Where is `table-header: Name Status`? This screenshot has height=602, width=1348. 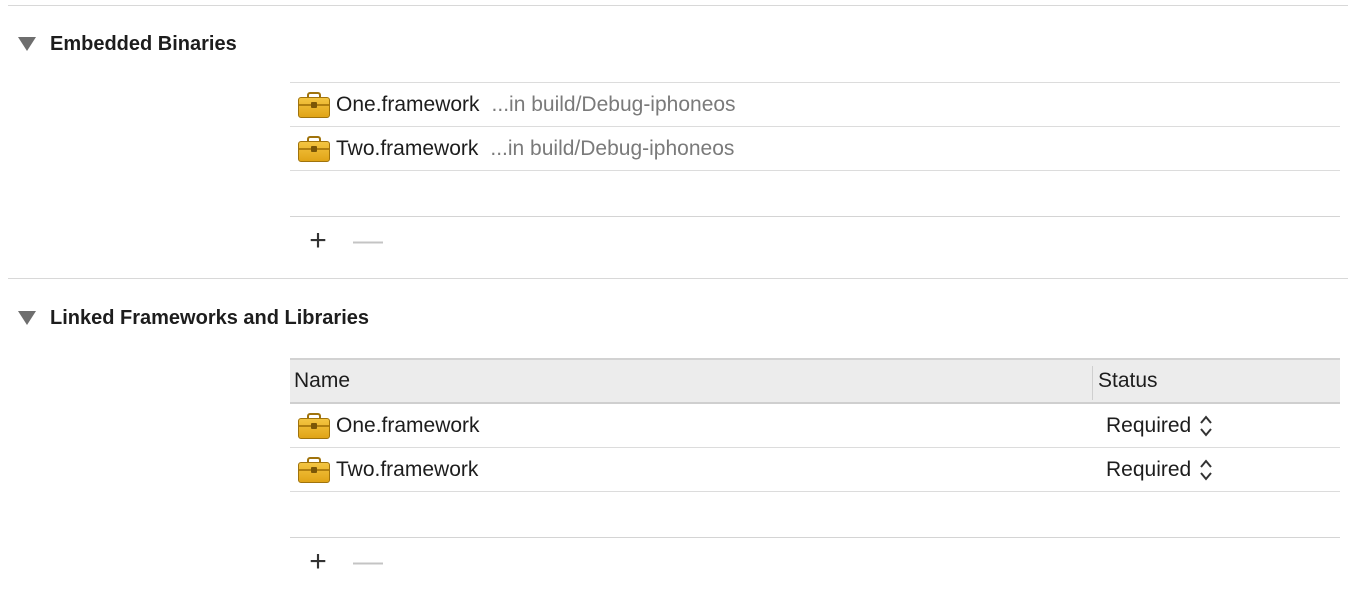
table-header: Name Status is located at coordinates (815, 381).